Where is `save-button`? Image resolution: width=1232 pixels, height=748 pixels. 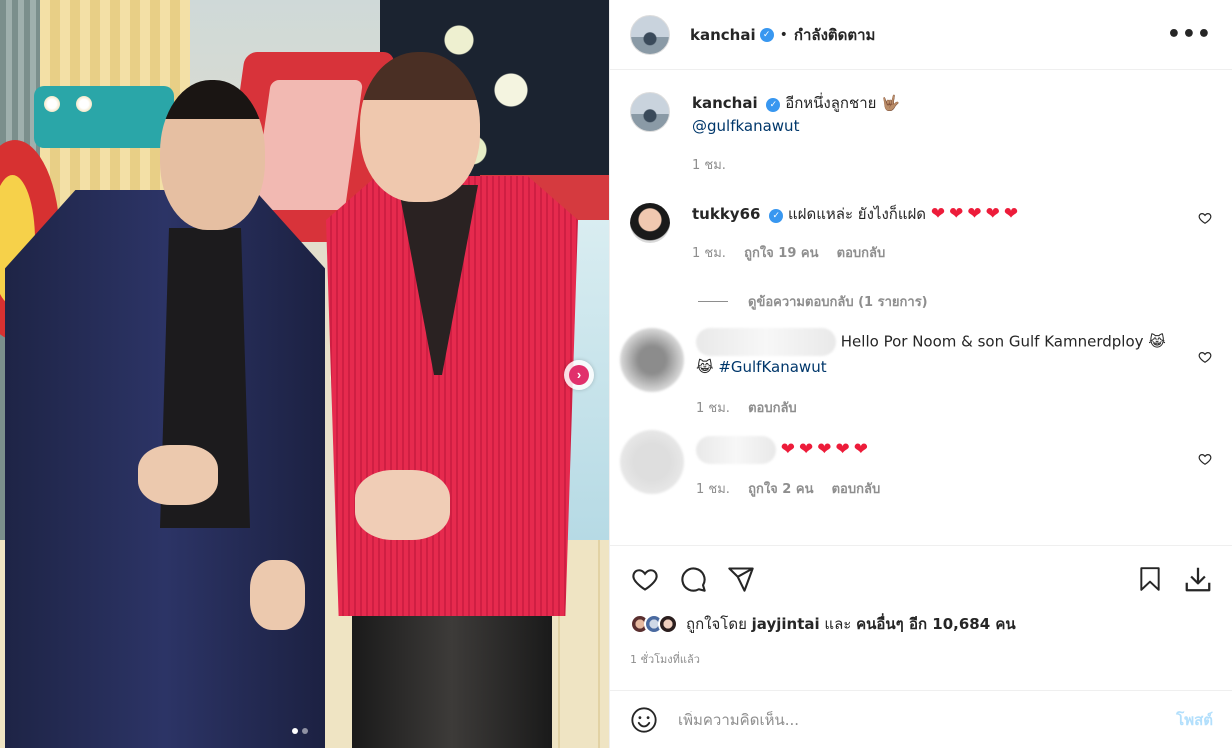 save-button is located at coordinates (1150, 579).